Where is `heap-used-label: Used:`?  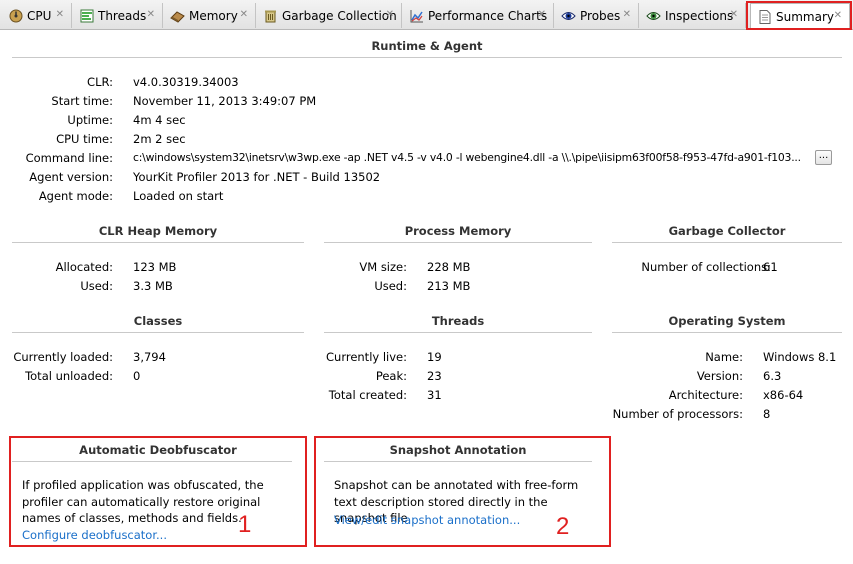 heap-used-label: Used: is located at coordinates (96, 286).